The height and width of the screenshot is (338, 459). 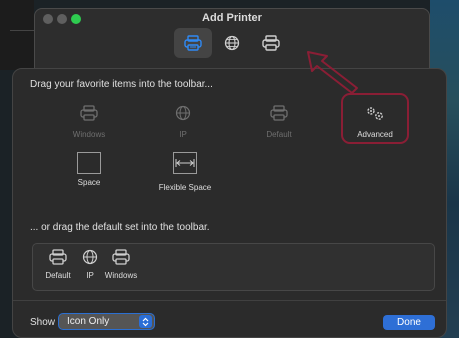 I want to click on annotation-arrow, so click(x=332, y=72).